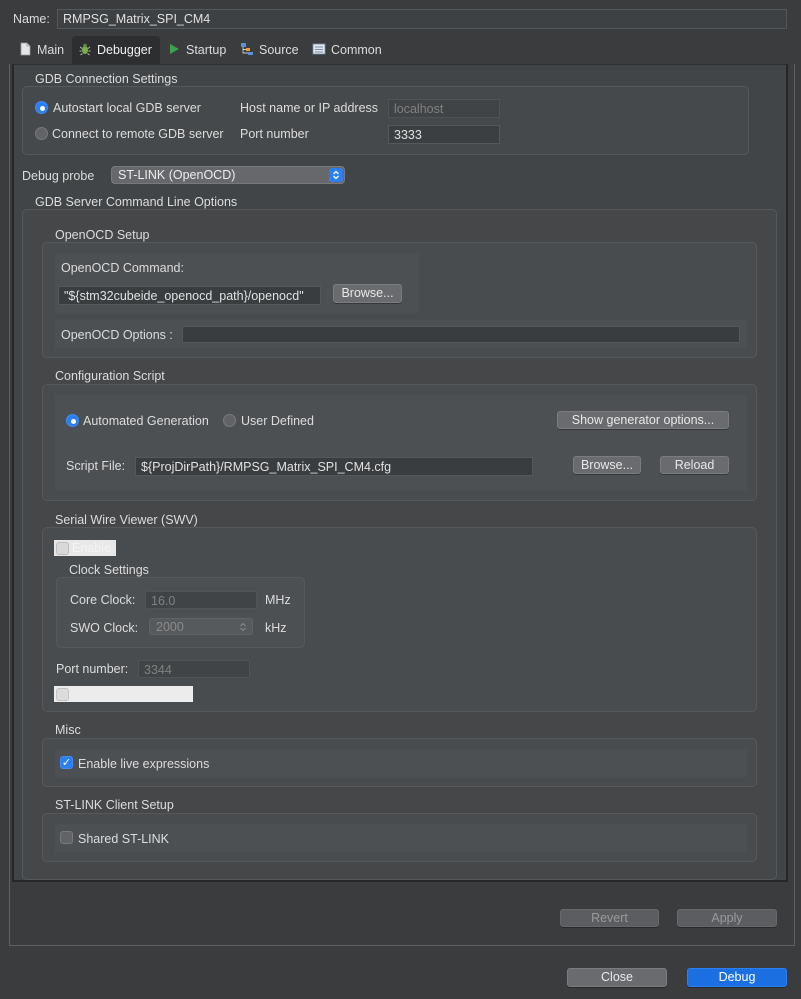 Image resolution: width=801 pixels, height=999 pixels. I want to click on gdb-connection-group, so click(385, 120).